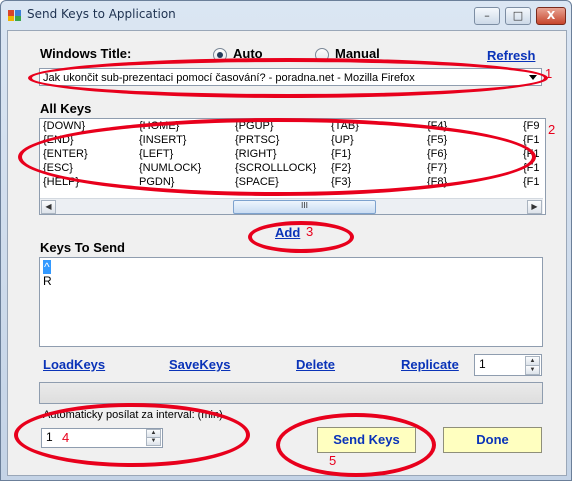  What do you see at coordinates (487, 16) in the screenshot?
I see `minimize-button: –` at bounding box center [487, 16].